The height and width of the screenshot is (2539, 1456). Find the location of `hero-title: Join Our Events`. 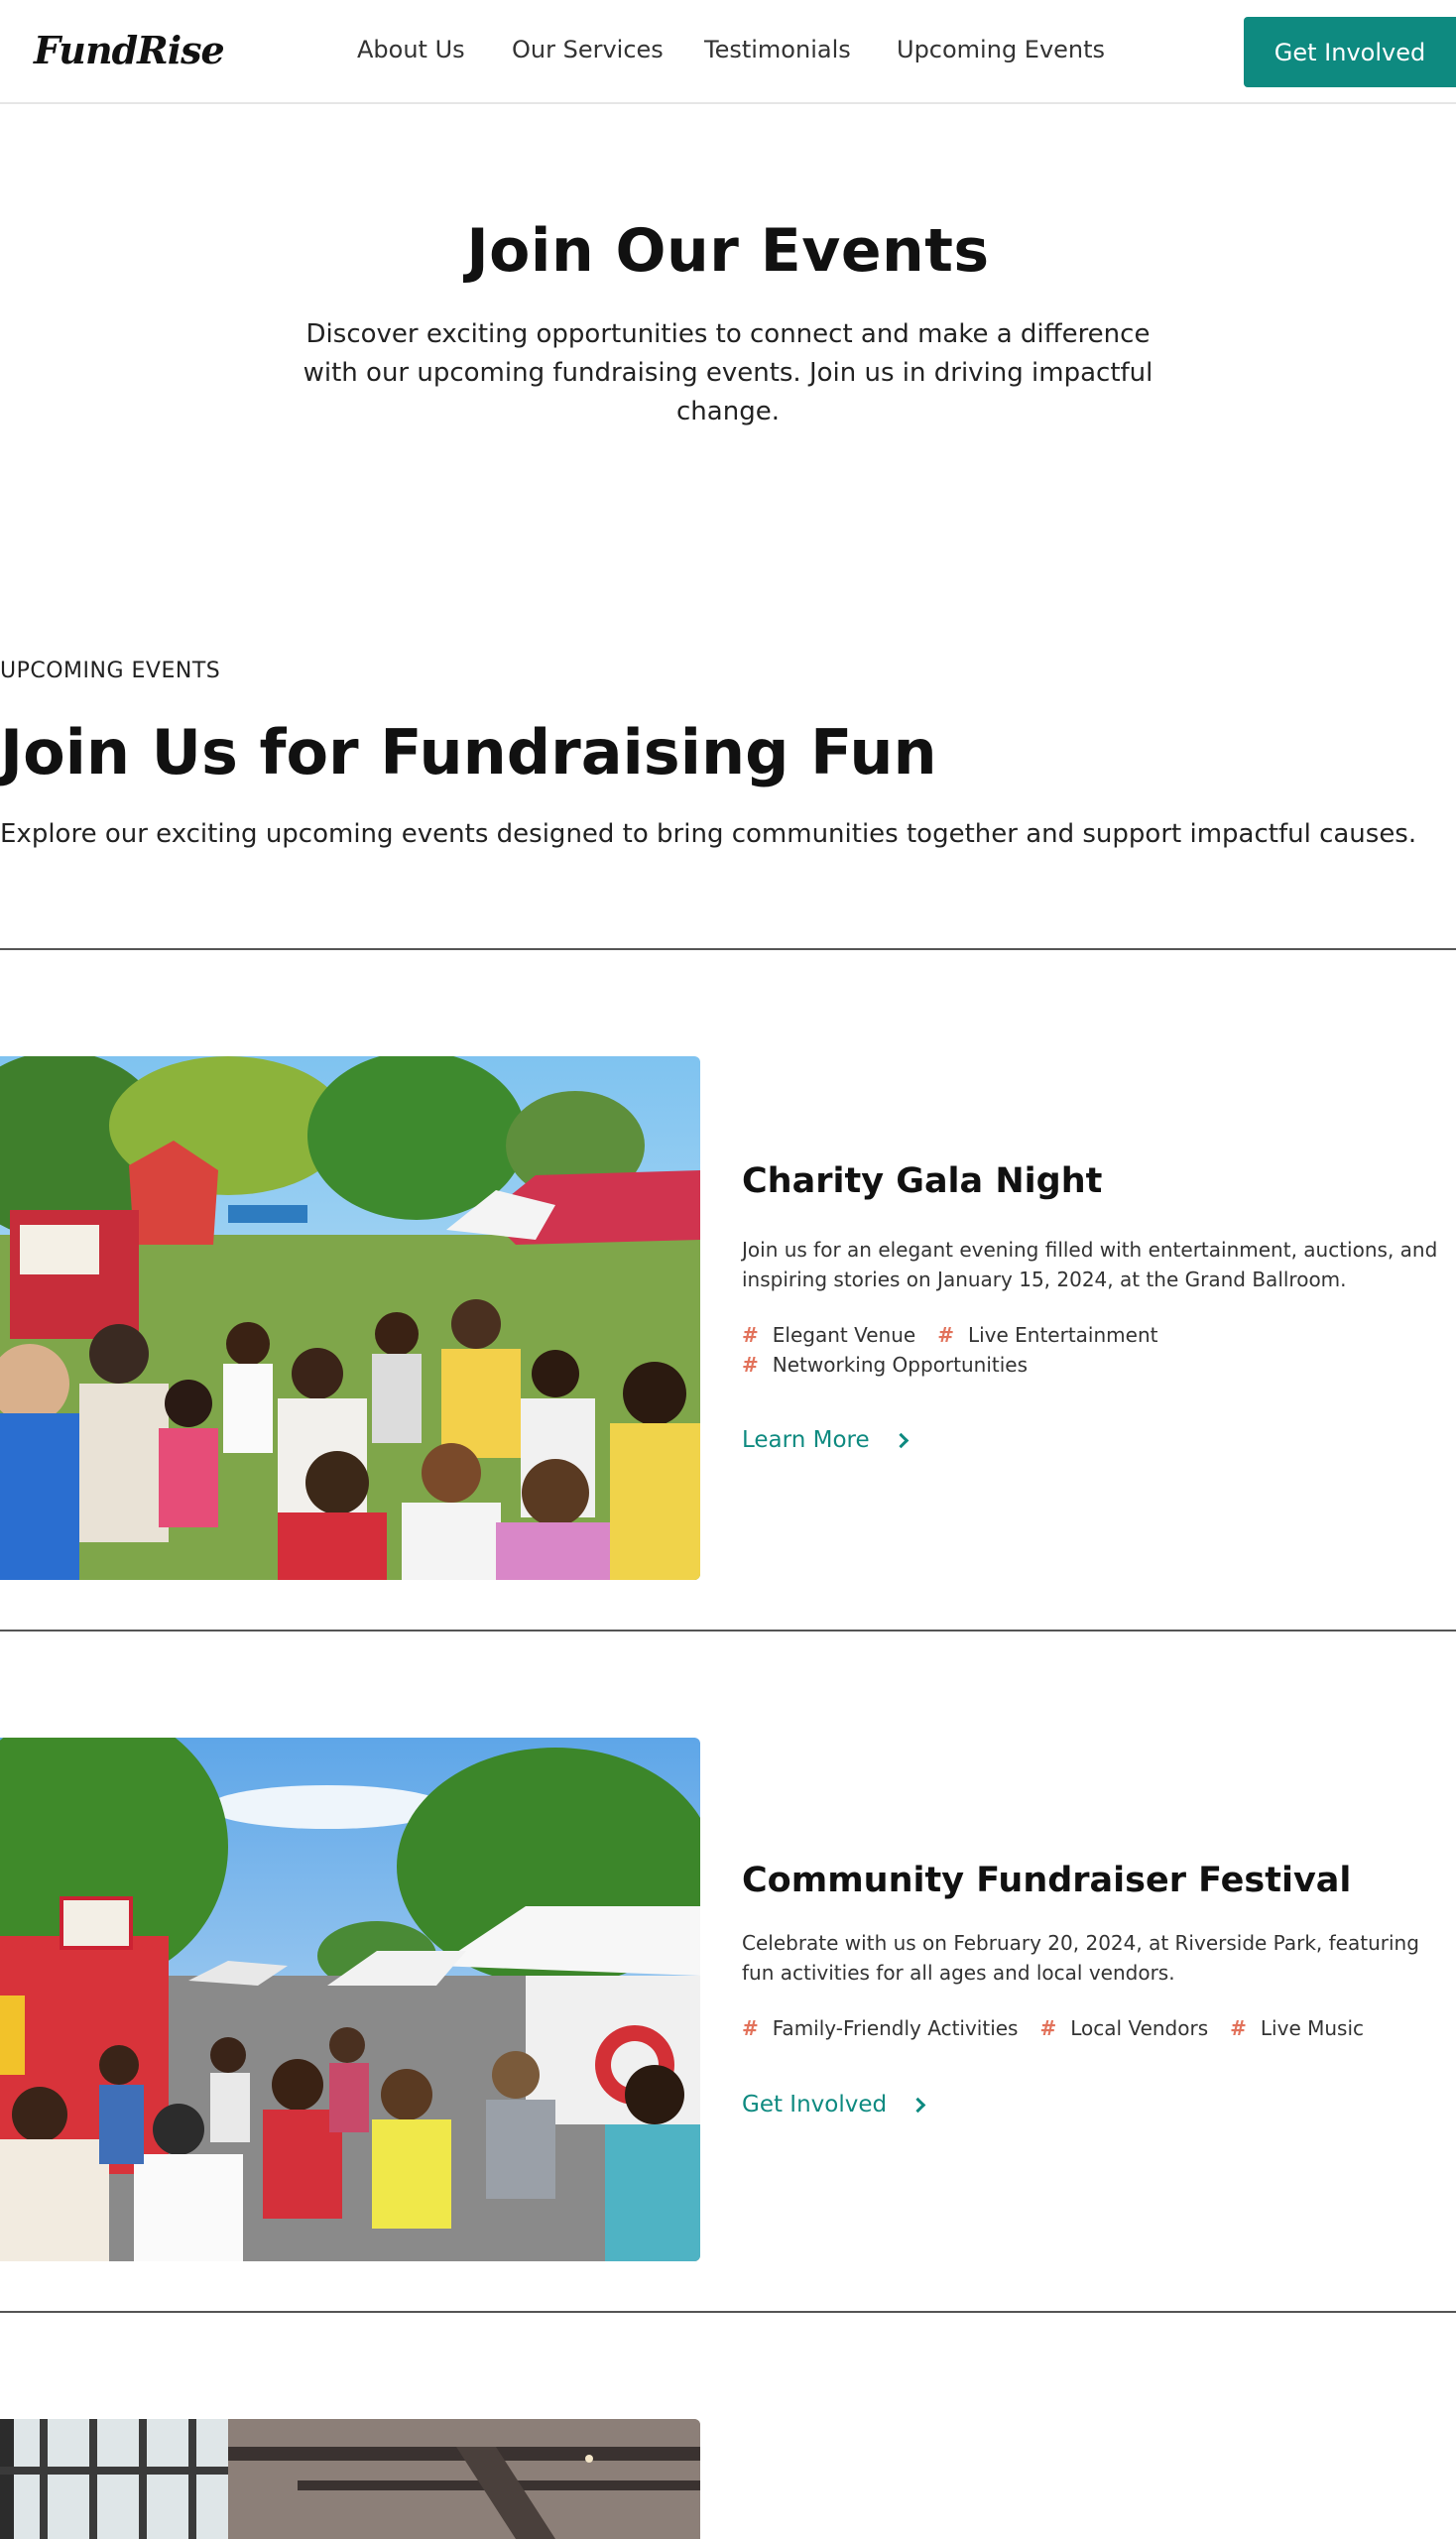

hero-title: Join Our Events is located at coordinates (728, 251).